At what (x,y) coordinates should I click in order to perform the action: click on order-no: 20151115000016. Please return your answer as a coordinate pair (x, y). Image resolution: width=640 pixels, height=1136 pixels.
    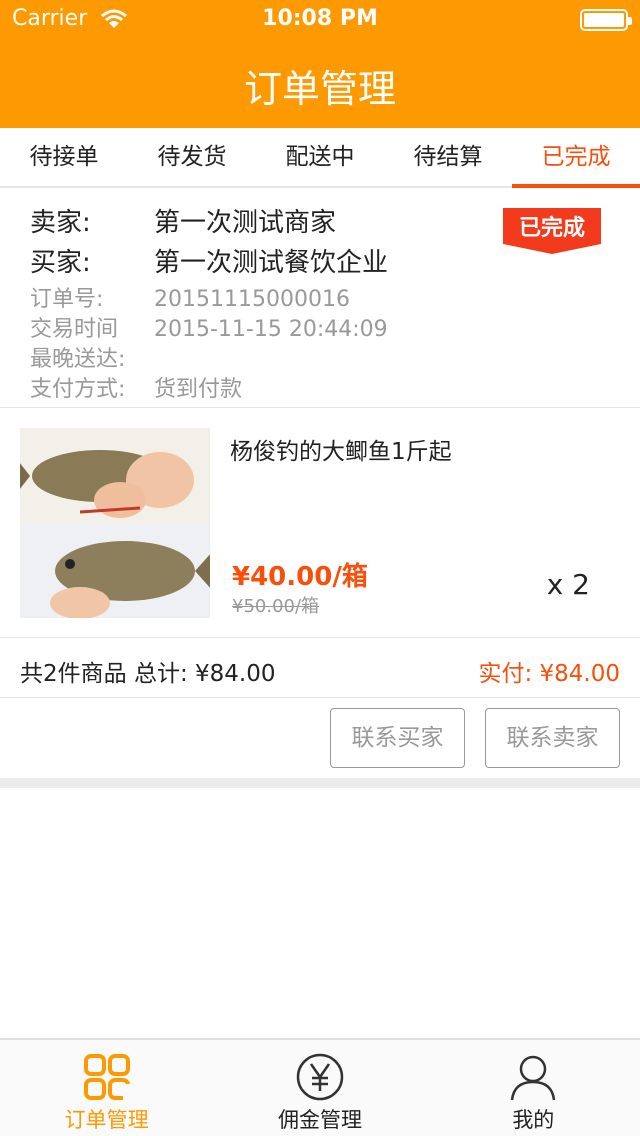
    Looking at the image, I should click on (252, 299).